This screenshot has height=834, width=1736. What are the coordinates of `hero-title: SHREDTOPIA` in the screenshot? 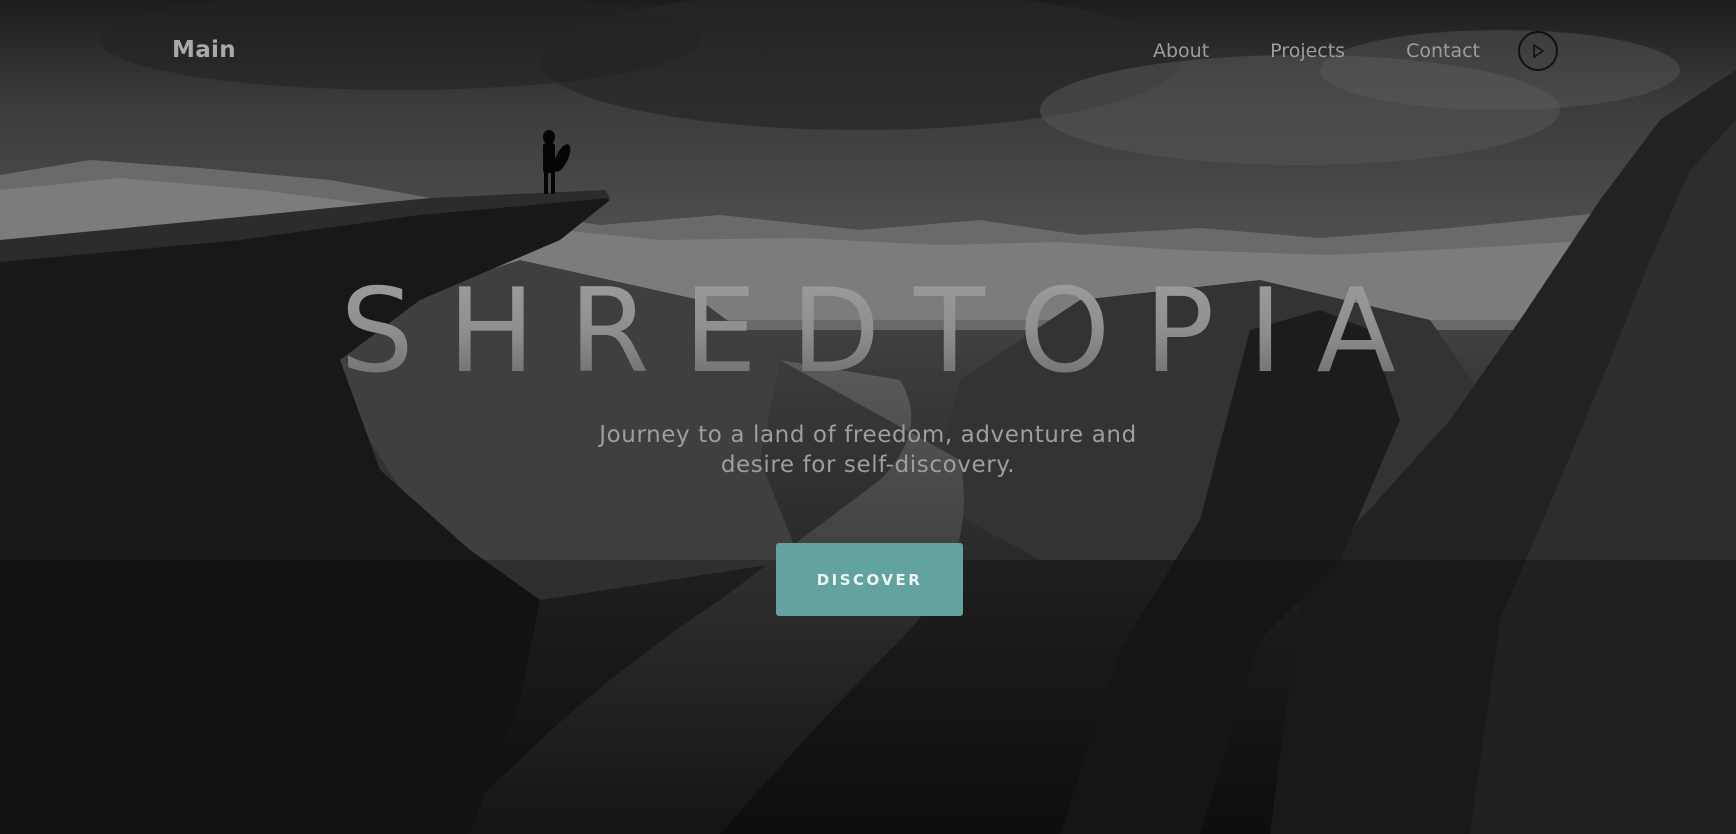 It's located at (868, 332).